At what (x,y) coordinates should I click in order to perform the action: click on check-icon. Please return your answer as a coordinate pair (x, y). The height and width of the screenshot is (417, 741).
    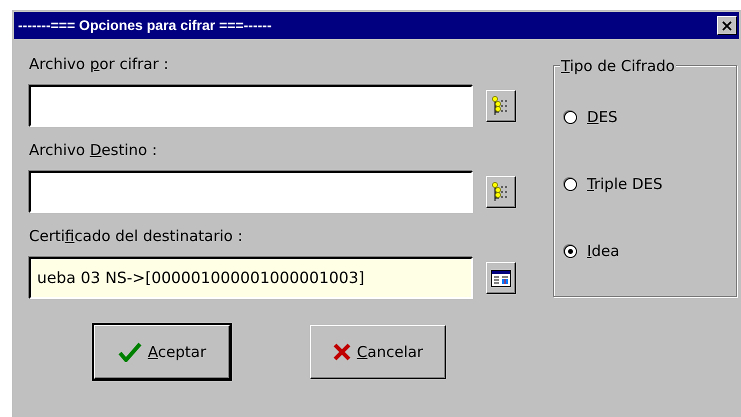
    Looking at the image, I should click on (130, 352).